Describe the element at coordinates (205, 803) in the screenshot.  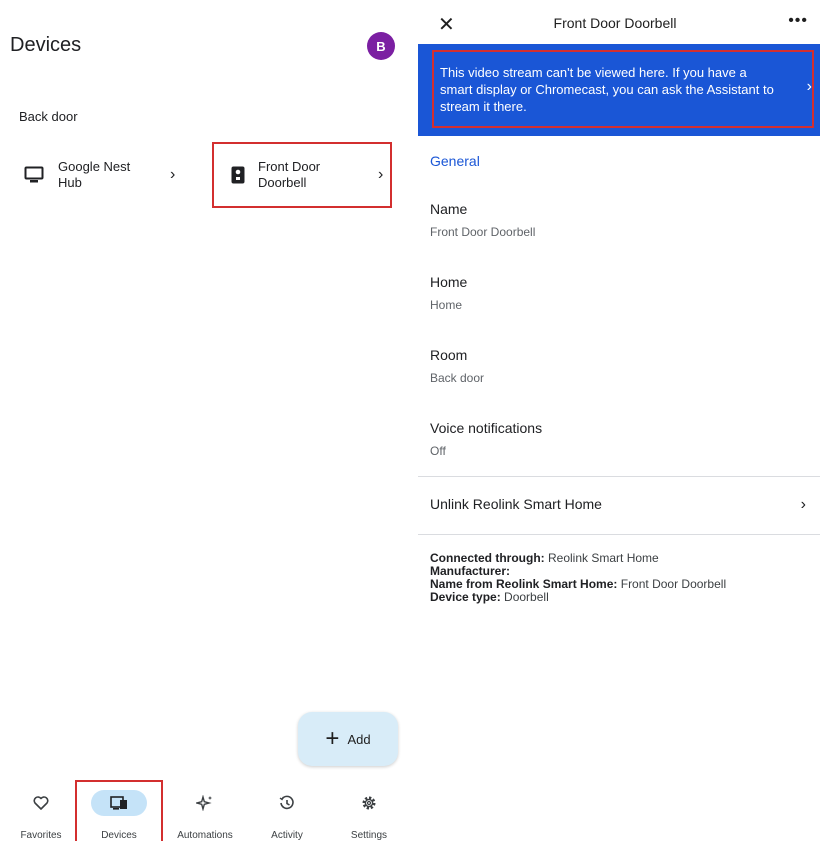
I see `sparkle-icon` at that location.